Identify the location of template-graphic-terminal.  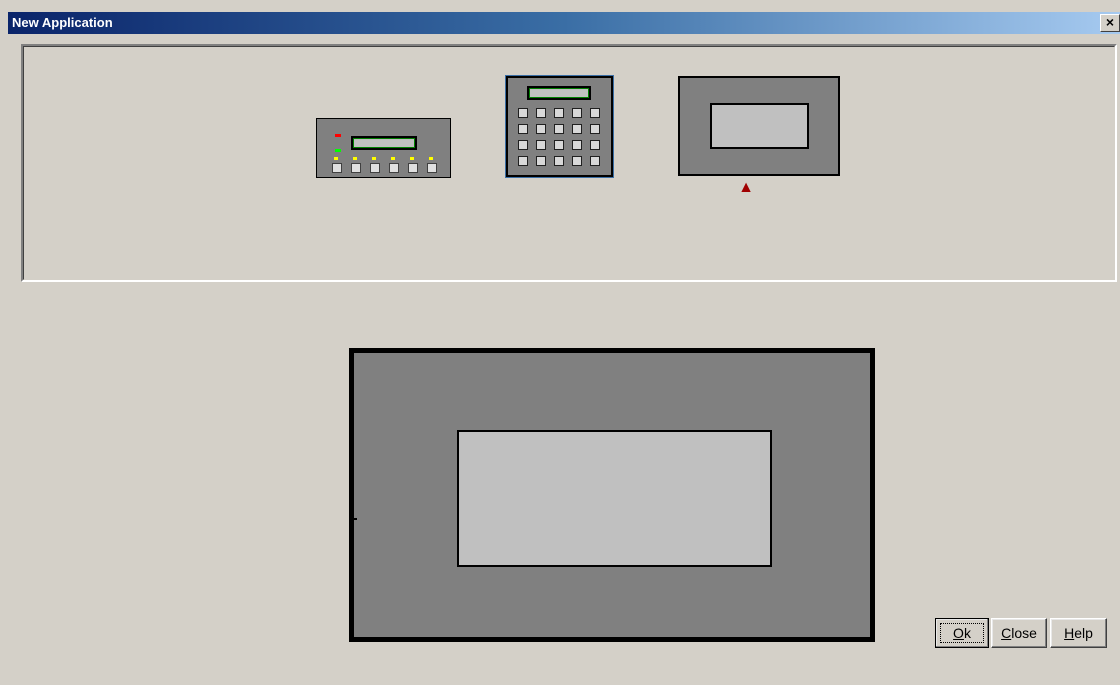
(759, 126).